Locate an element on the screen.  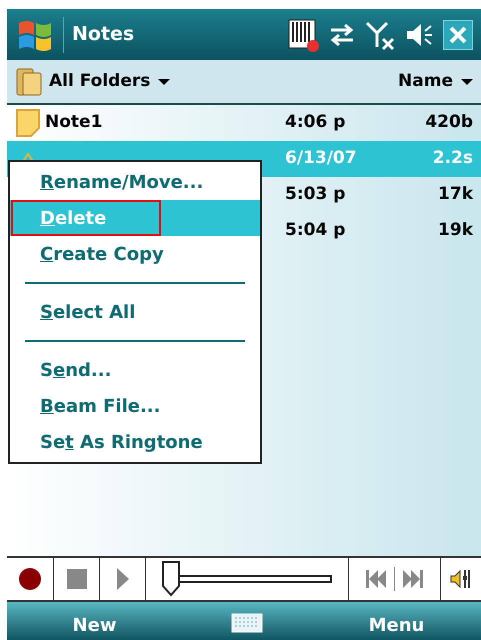
file-size: 19k is located at coordinates (455, 230).